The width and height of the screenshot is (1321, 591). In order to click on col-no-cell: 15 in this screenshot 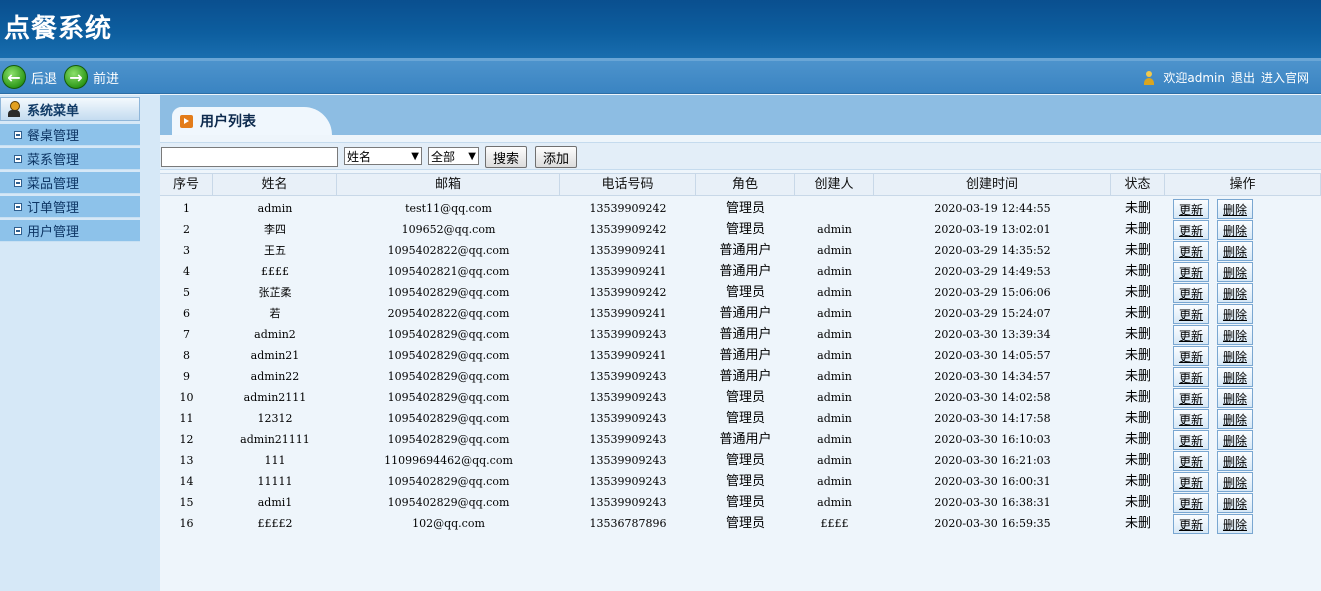, I will do `click(186, 502)`.